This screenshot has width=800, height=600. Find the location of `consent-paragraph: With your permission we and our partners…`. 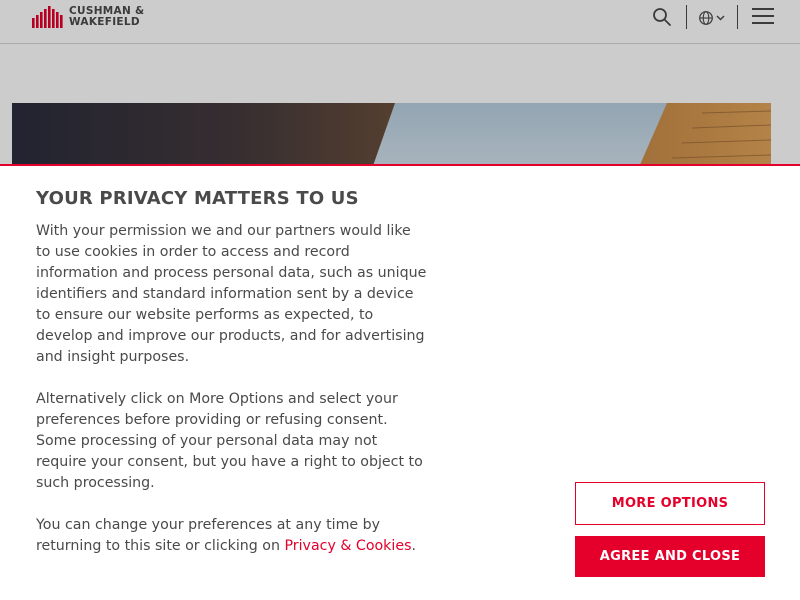

consent-paragraph: With your permission we and our partners… is located at coordinates (231, 294).